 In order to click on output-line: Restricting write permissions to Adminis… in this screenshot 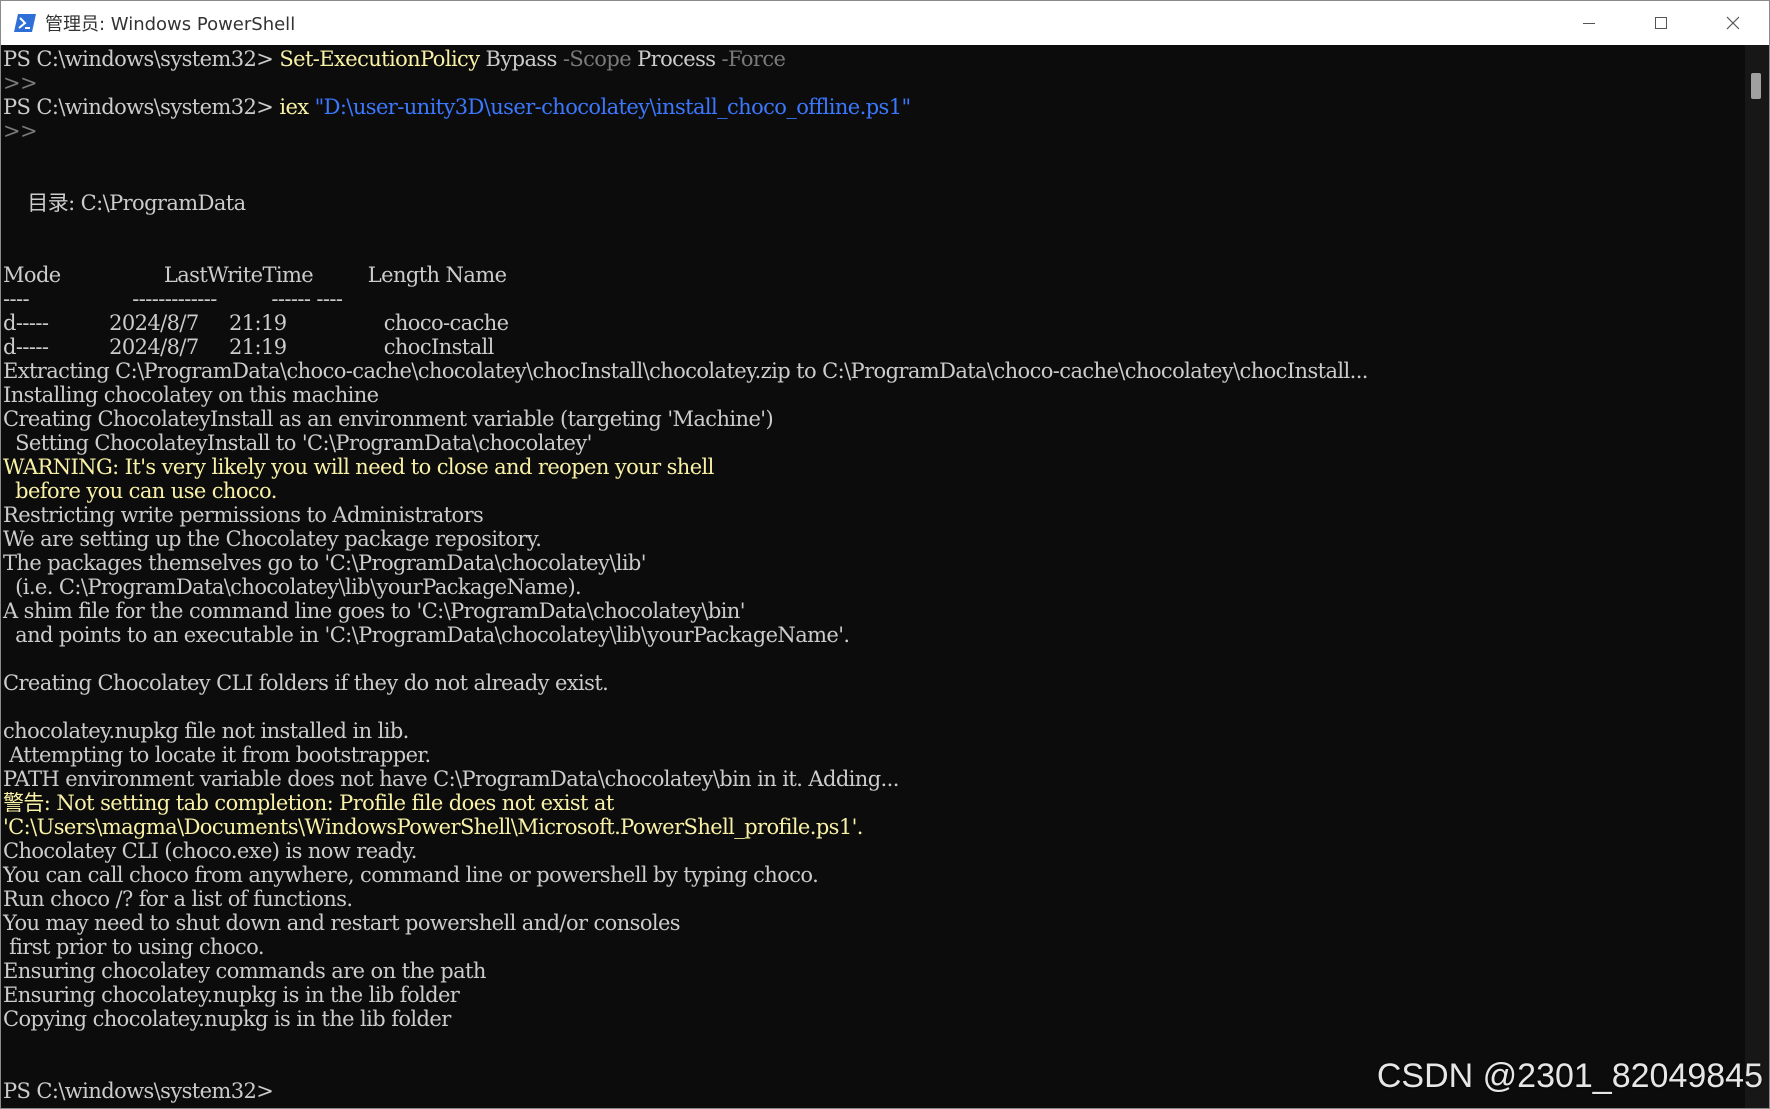, I will do `click(243, 515)`.